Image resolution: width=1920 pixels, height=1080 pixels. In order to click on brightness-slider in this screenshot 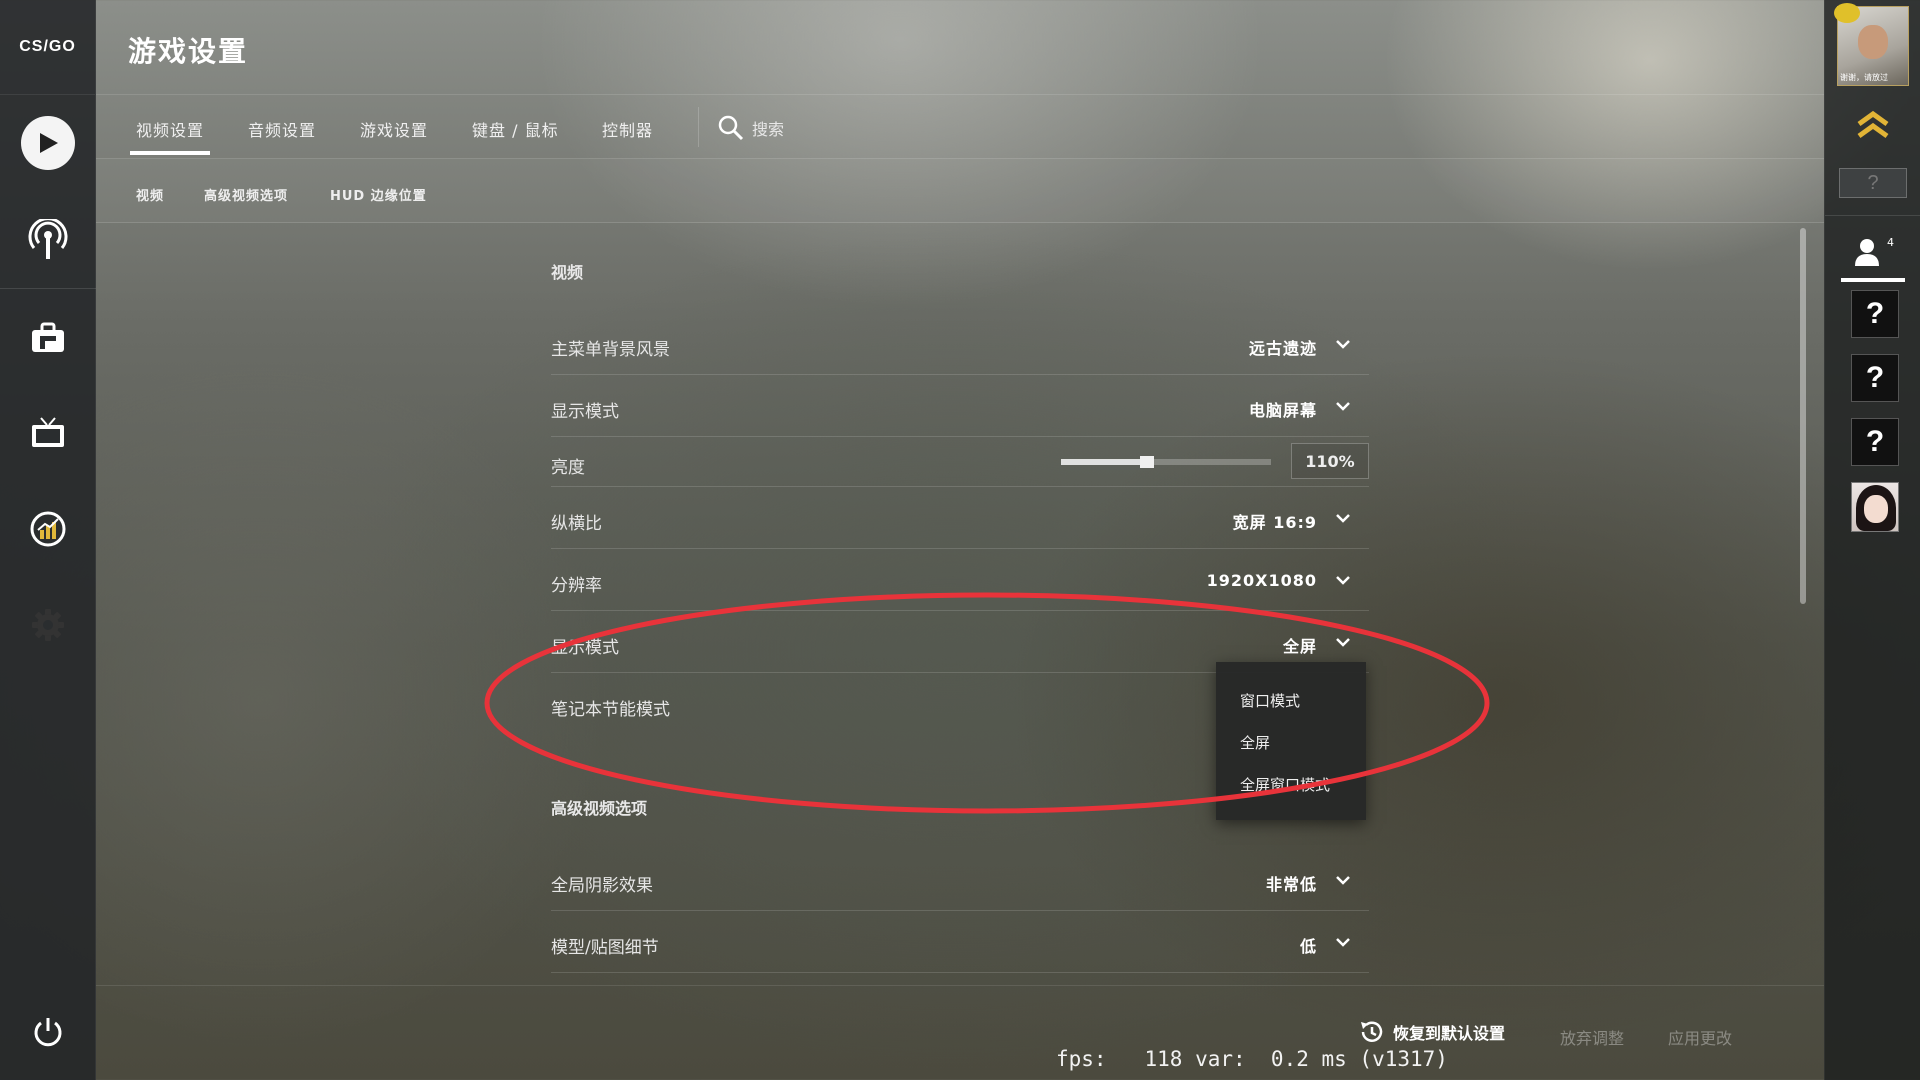, I will do `click(1166, 462)`.